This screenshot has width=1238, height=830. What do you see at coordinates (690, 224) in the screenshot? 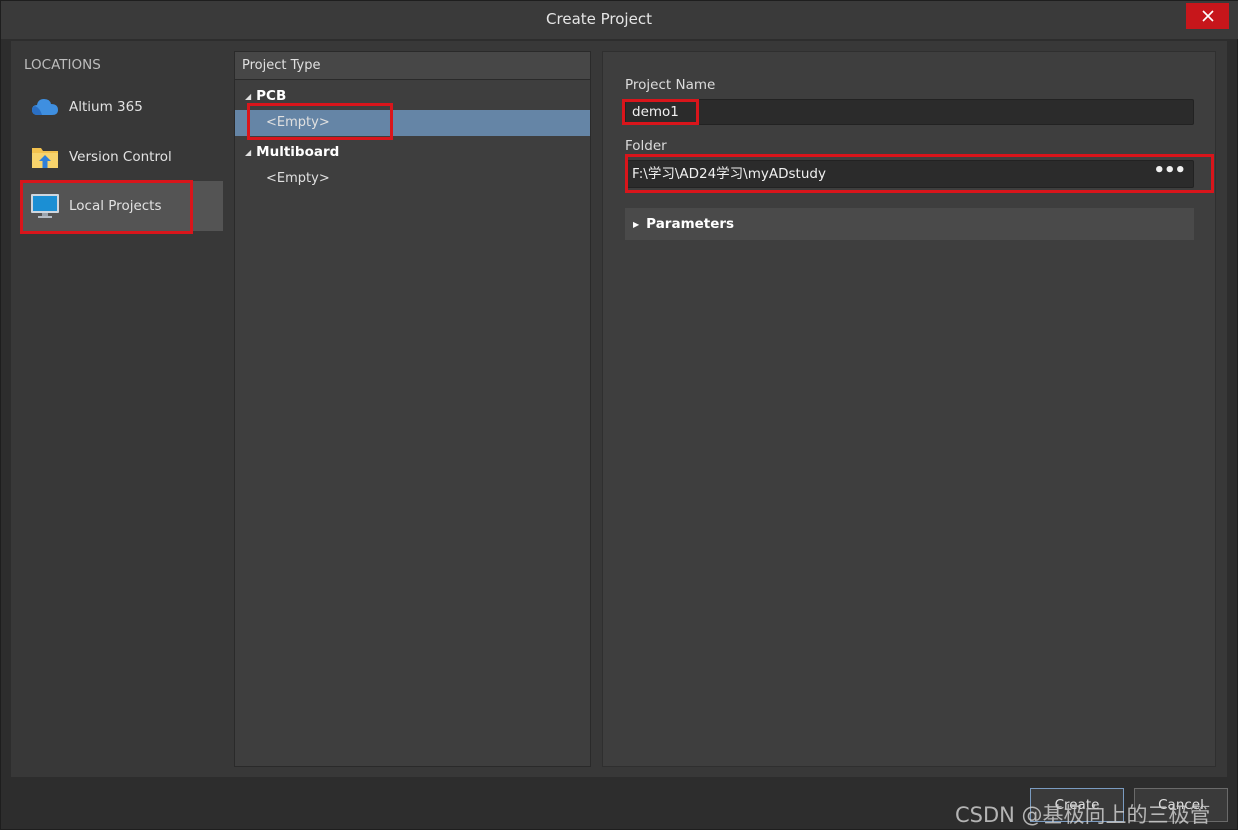
I see `parameters-label: Parameters` at bounding box center [690, 224].